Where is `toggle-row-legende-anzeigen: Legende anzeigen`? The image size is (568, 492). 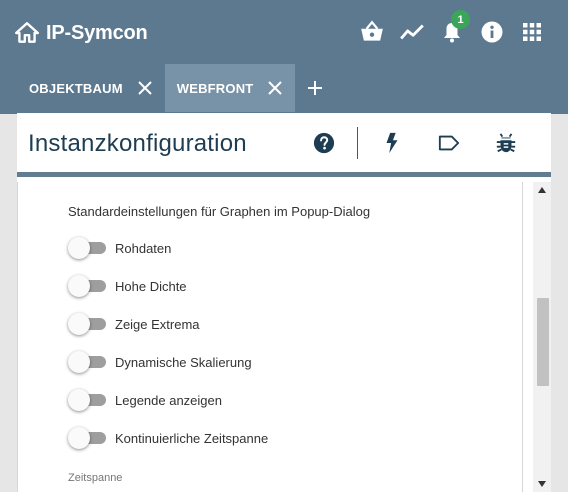
toggle-row-legende-anzeigen: Legende anzeigen is located at coordinates (145, 400).